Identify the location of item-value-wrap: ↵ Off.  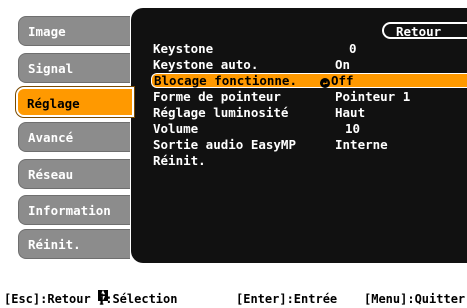
(337, 81).